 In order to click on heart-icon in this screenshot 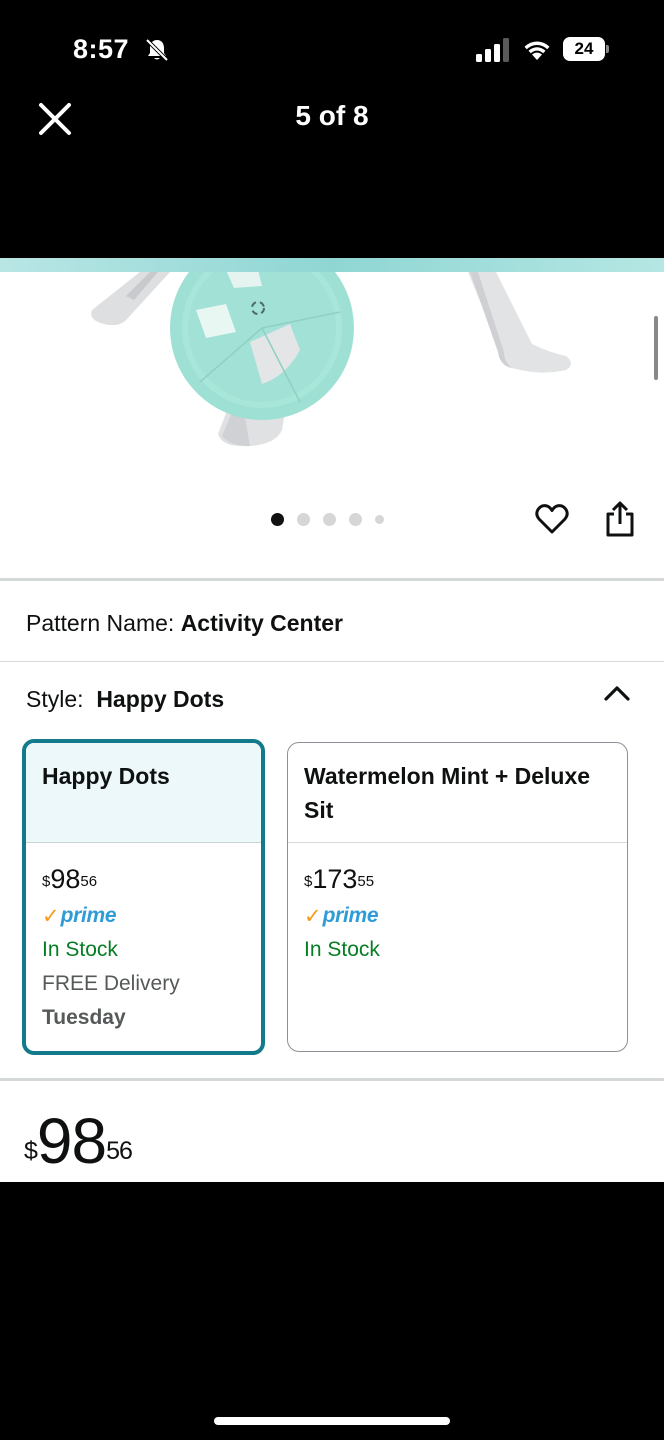, I will do `click(552, 519)`.